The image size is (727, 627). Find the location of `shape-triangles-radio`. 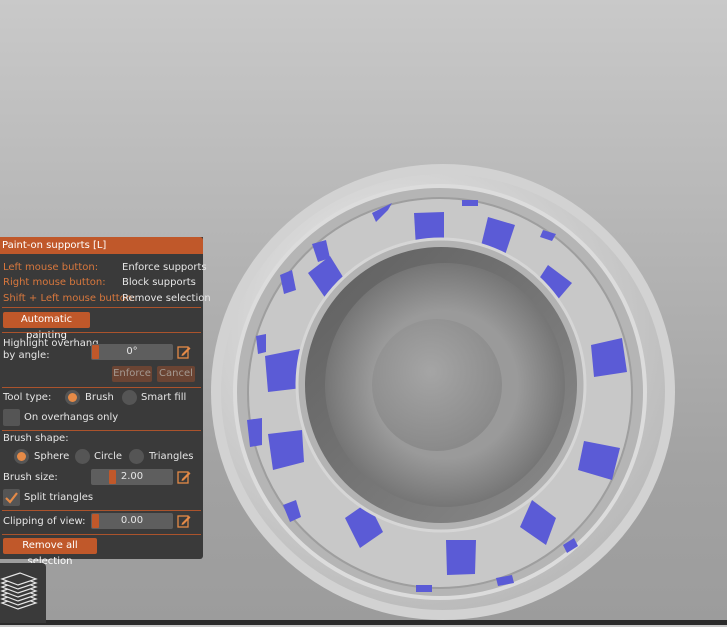

shape-triangles-radio is located at coordinates (136, 456).